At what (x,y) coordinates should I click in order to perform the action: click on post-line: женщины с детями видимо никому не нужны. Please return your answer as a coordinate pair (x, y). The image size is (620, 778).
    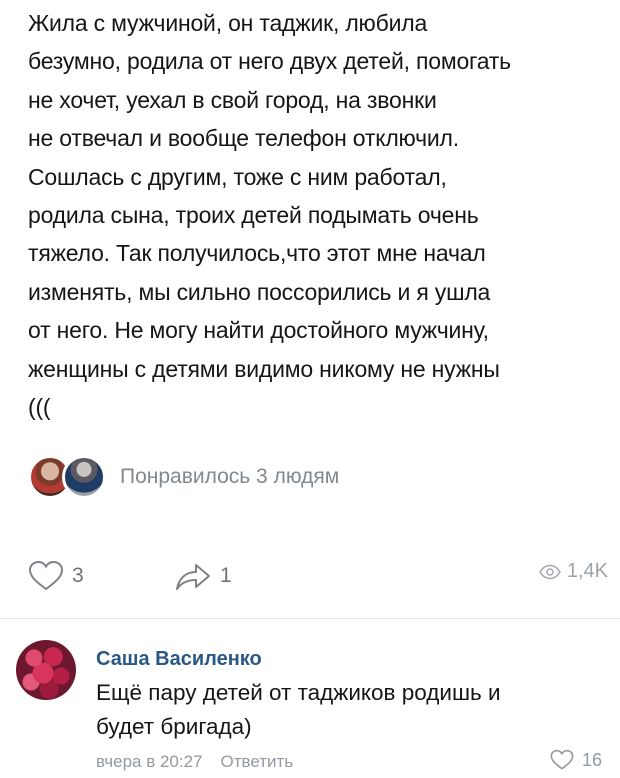
    Looking at the image, I should click on (264, 368).